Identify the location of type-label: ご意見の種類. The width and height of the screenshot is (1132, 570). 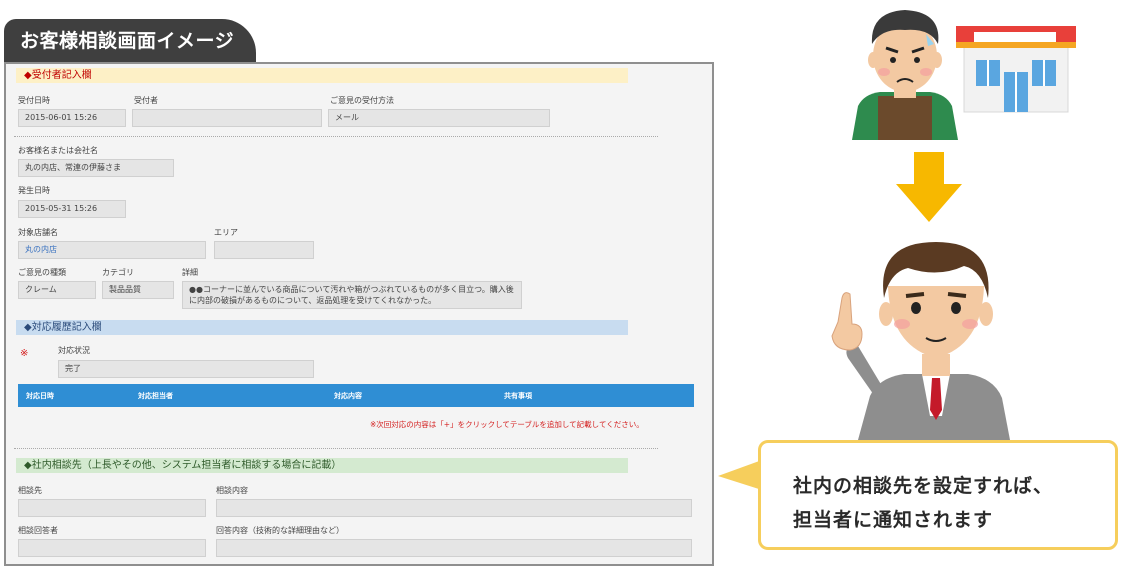
(42, 272).